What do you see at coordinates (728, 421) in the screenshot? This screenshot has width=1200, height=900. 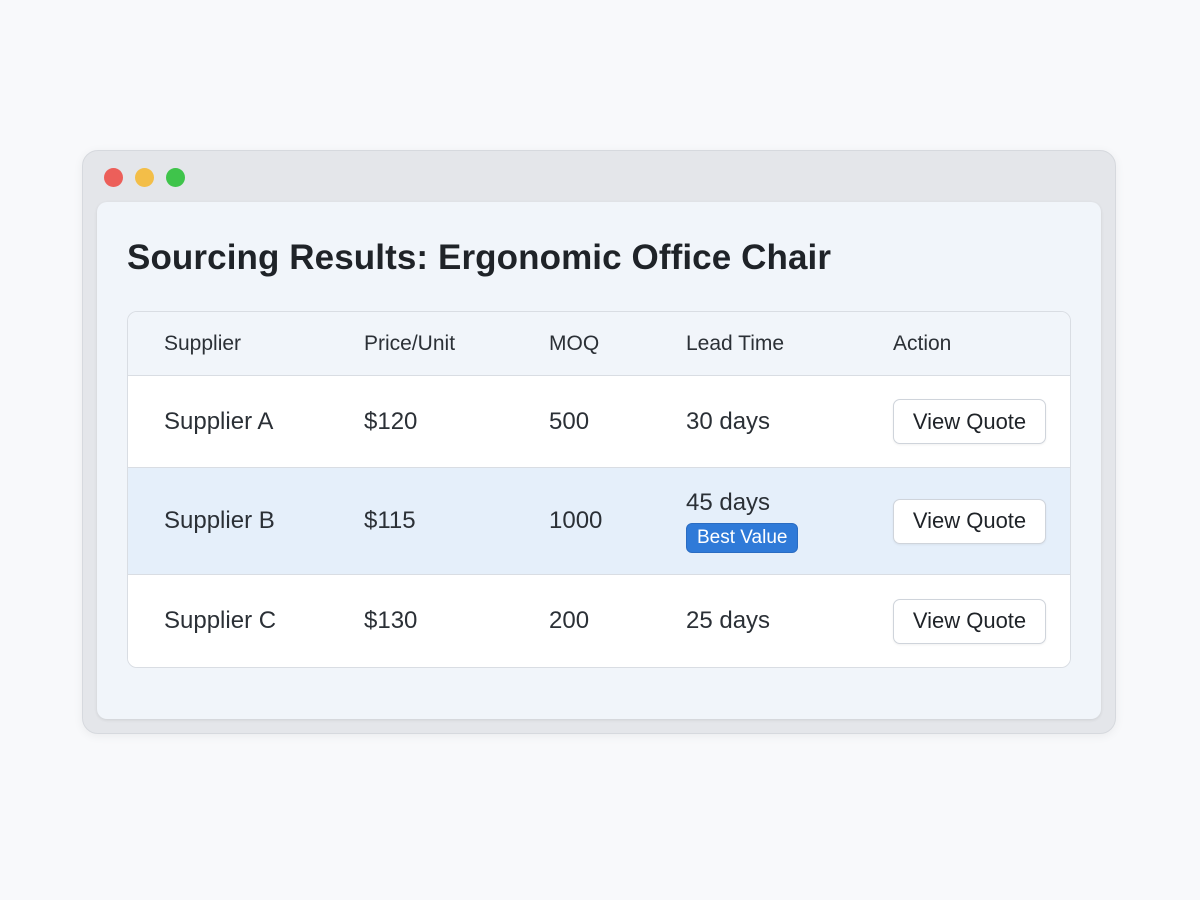 I see `lead-time: 30 days` at bounding box center [728, 421].